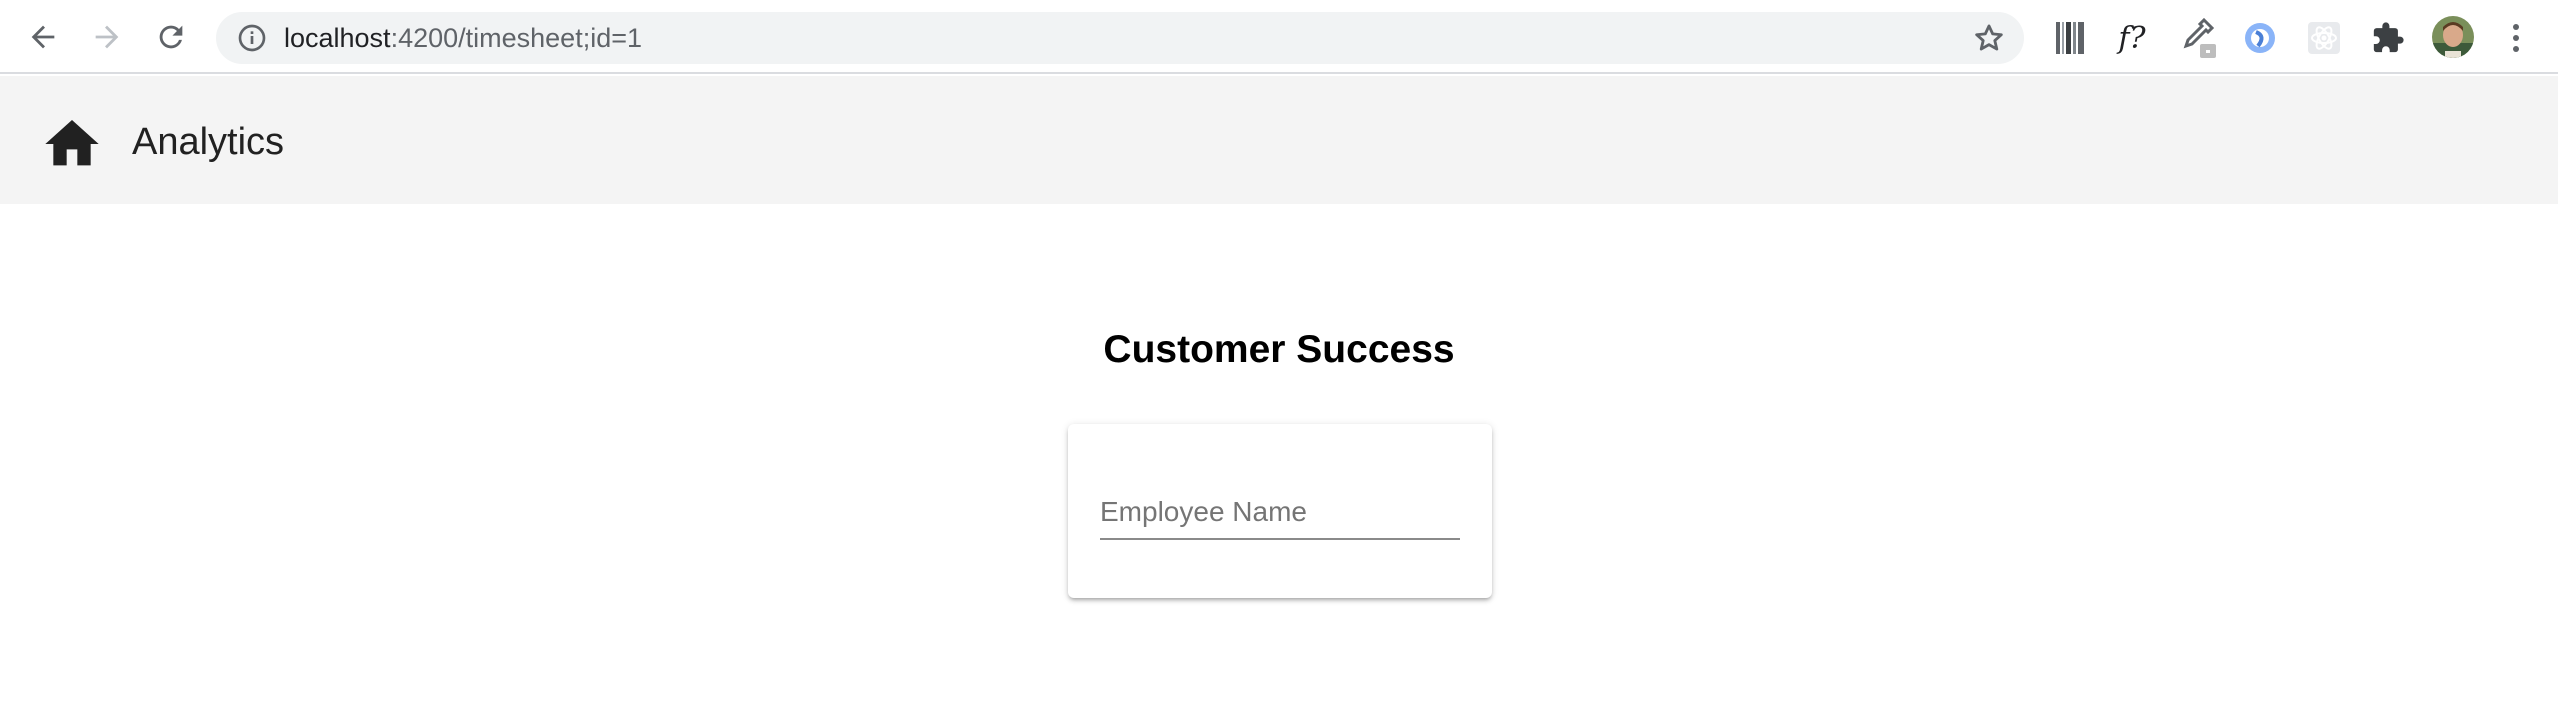 The image size is (2558, 716). What do you see at coordinates (72, 144) in the screenshot?
I see `home-icon` at bounding box center [72, 144].